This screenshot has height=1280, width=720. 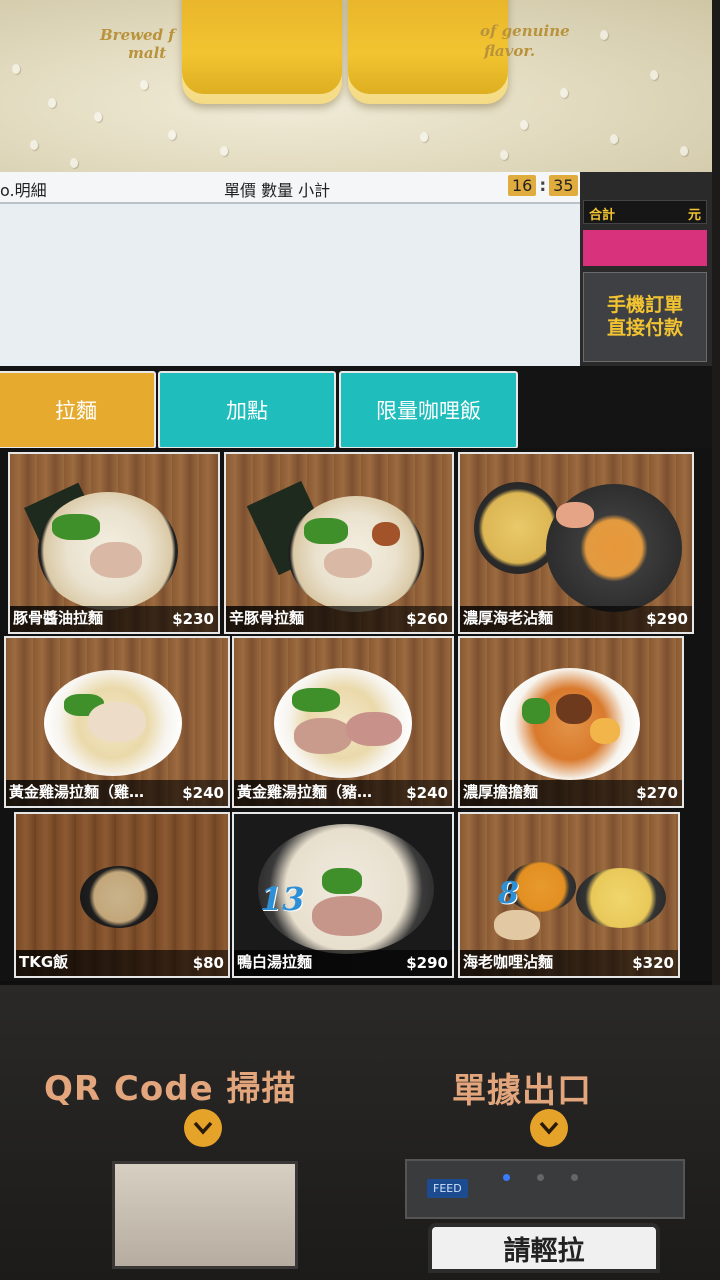 What do you see at coordinates (544, 1248) in the screenshot?
I see `receipt-pull-tab: 請輕拉` at bounding box center [544, 1248].